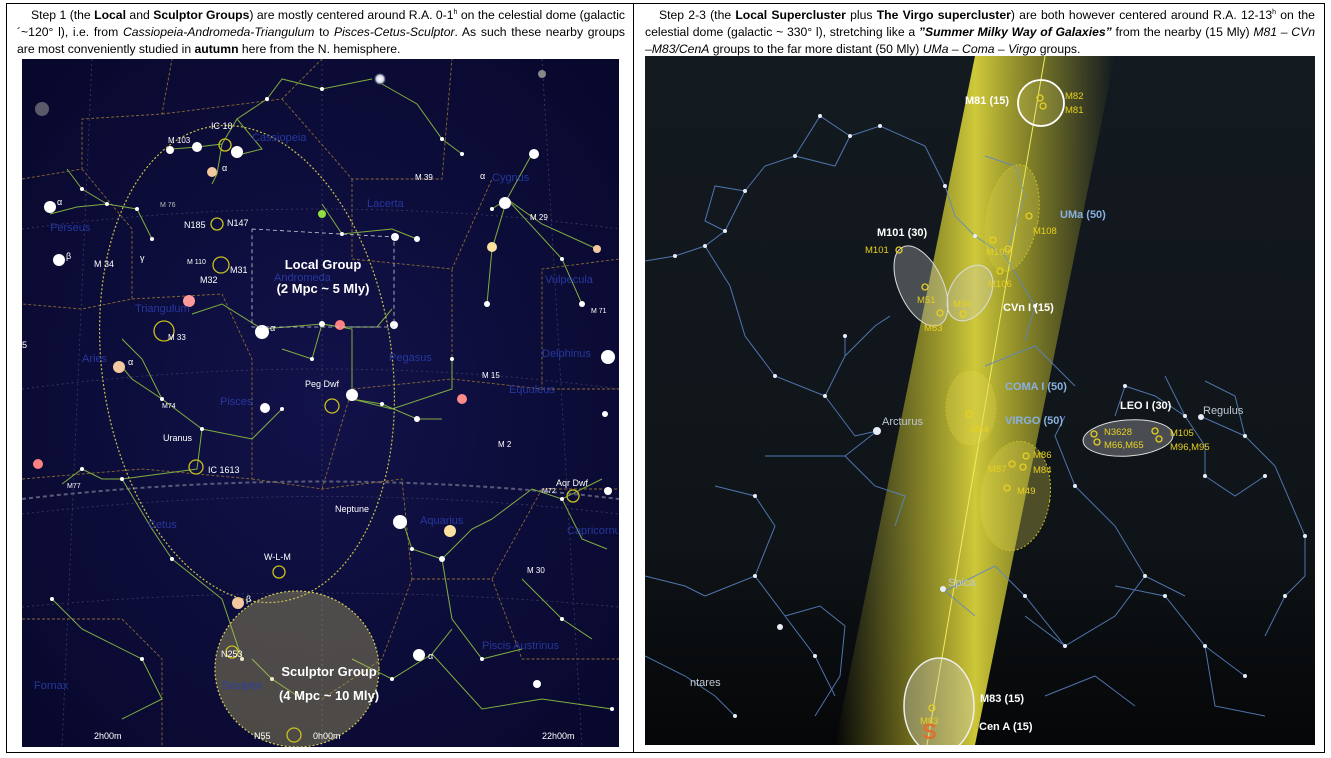 The height and width of the screenshot is (758, 1331). I want to click on ra-22h-label: 22h00m, so click(558, 736).